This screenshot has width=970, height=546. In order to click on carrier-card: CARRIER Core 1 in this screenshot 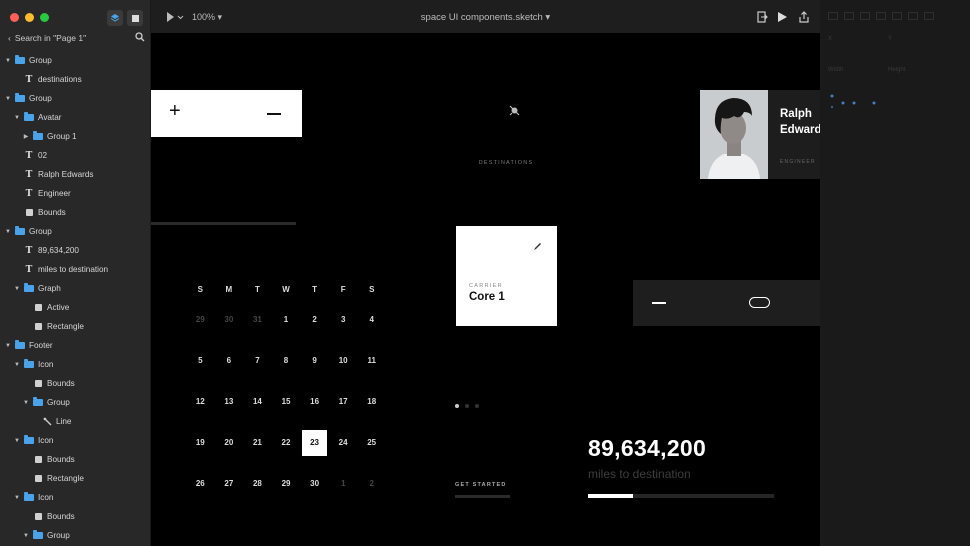, I will do `click(506, 276)`.